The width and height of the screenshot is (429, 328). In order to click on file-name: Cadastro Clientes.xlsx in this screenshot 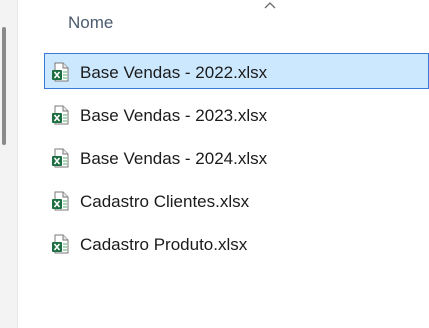, I will do `click(165, 201)`.